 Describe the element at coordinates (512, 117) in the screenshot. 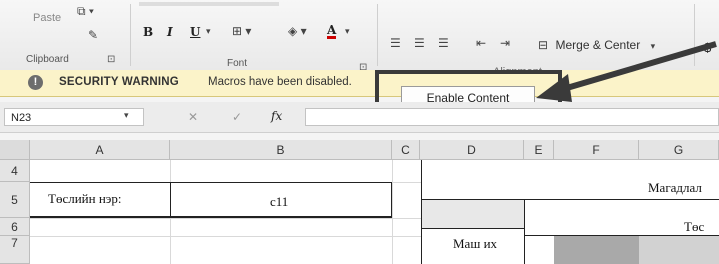

I see `formula-input` at that location.